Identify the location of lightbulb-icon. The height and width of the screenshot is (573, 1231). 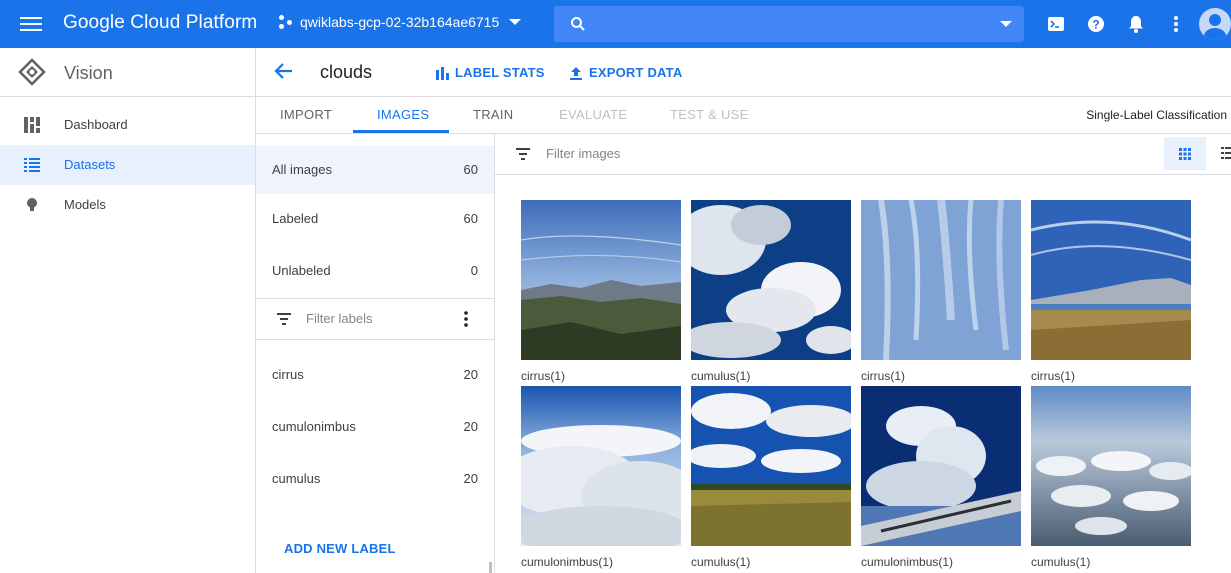
(32, 204).